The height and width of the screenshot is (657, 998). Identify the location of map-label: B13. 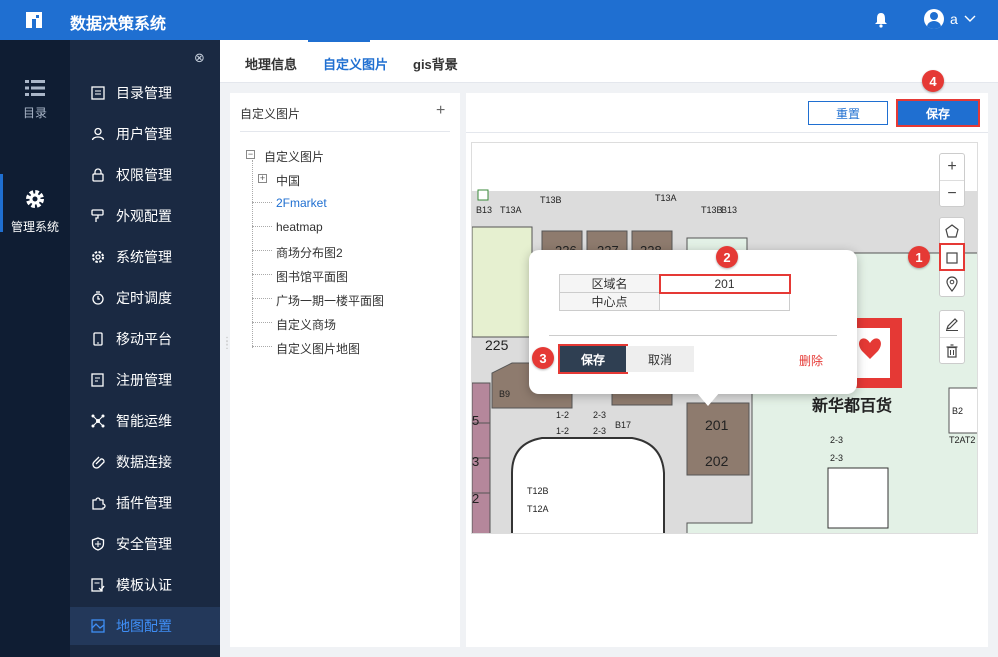
(729, 210).